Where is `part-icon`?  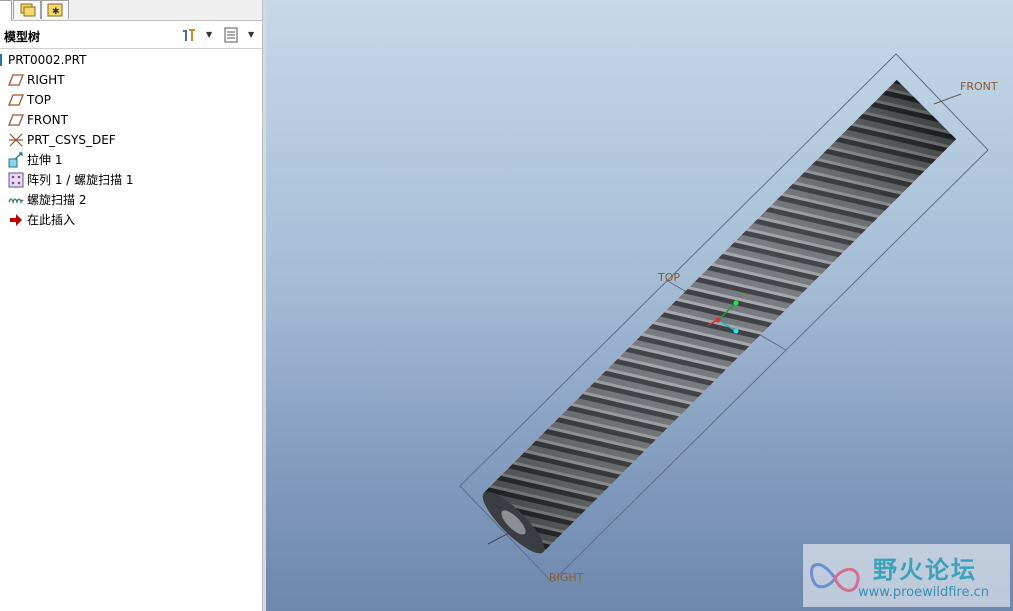 part-icon is located at coordinates (1, 60).